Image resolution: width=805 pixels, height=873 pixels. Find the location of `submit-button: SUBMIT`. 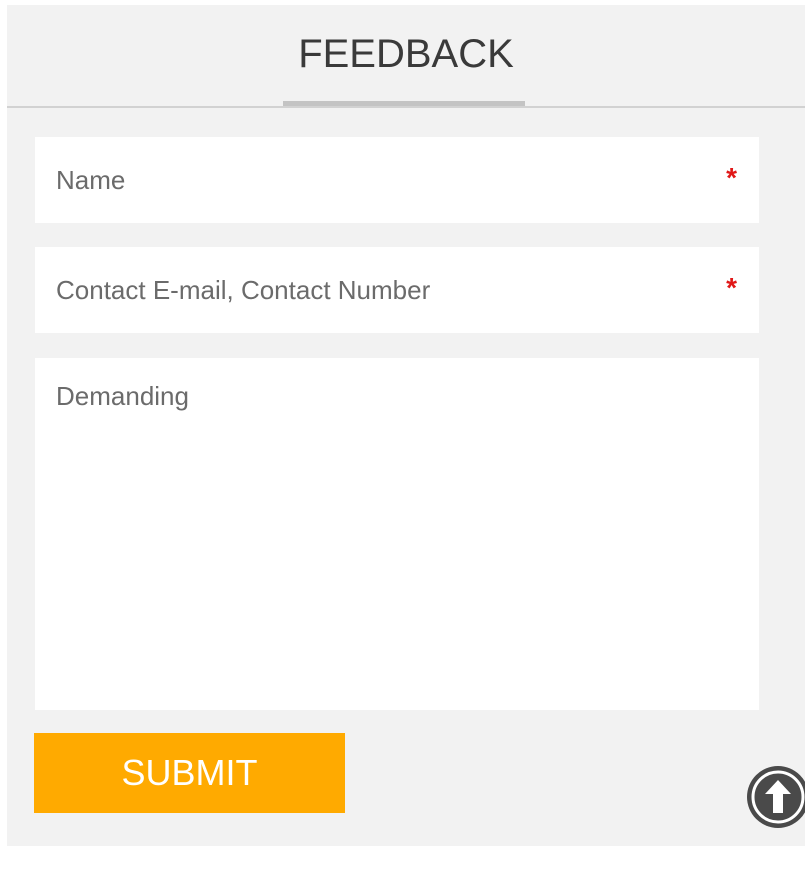

submit-button: SUBMIT is located at coordinates (189, 773).